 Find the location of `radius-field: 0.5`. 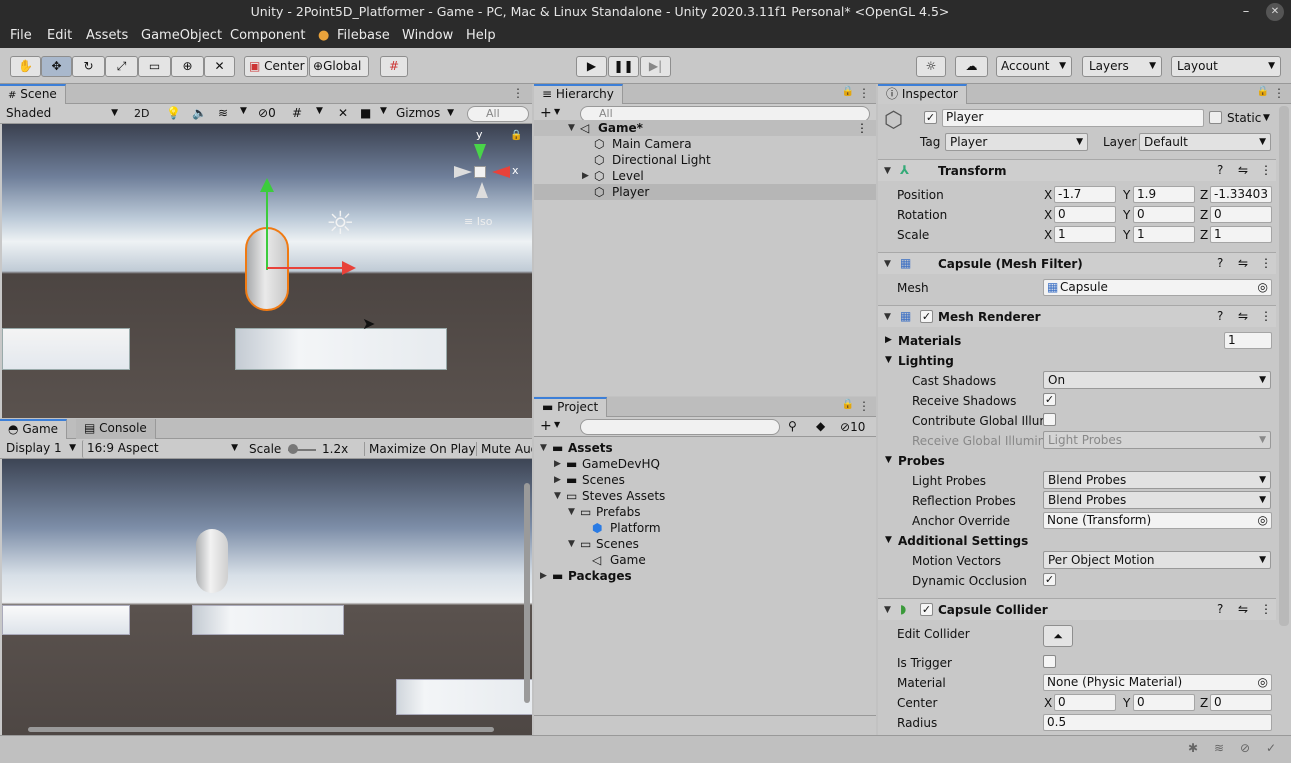

radius-field: 0.5 is located at coordinates (1157, 722).